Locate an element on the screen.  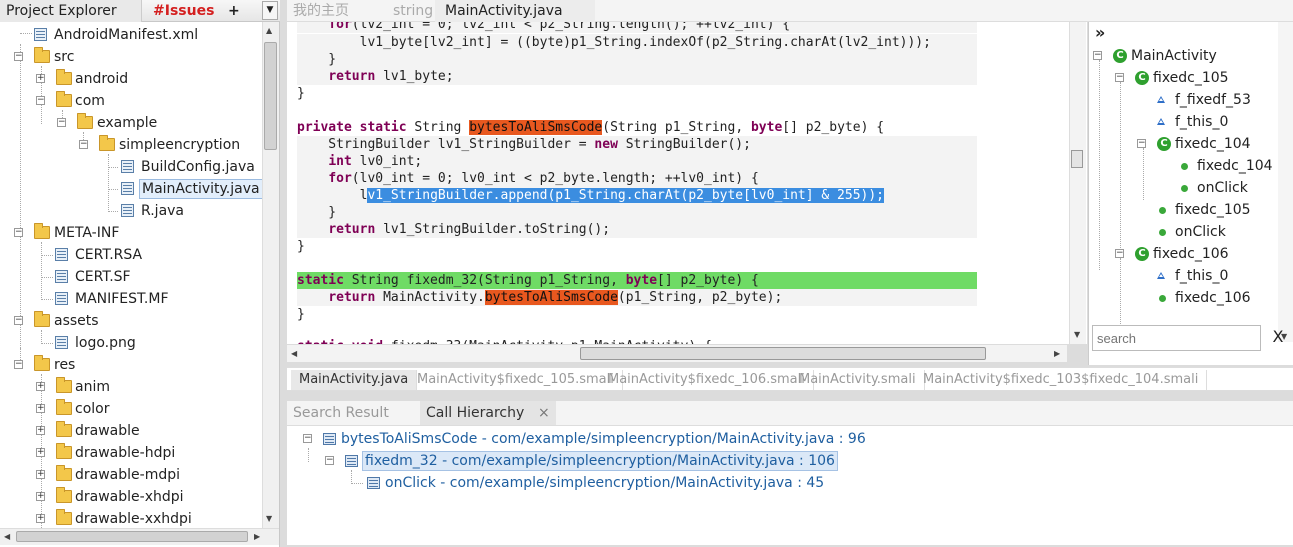
tree-item-label: res is located at coordinates (65, 365).